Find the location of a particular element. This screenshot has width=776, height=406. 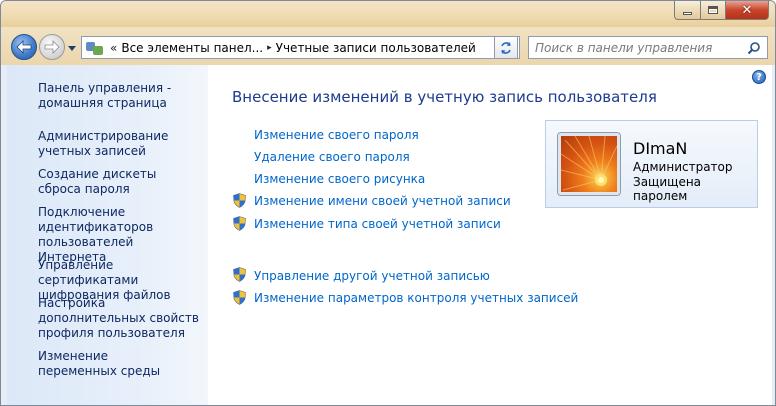

forward-arrow-icon is located at coordinates (52, 47).